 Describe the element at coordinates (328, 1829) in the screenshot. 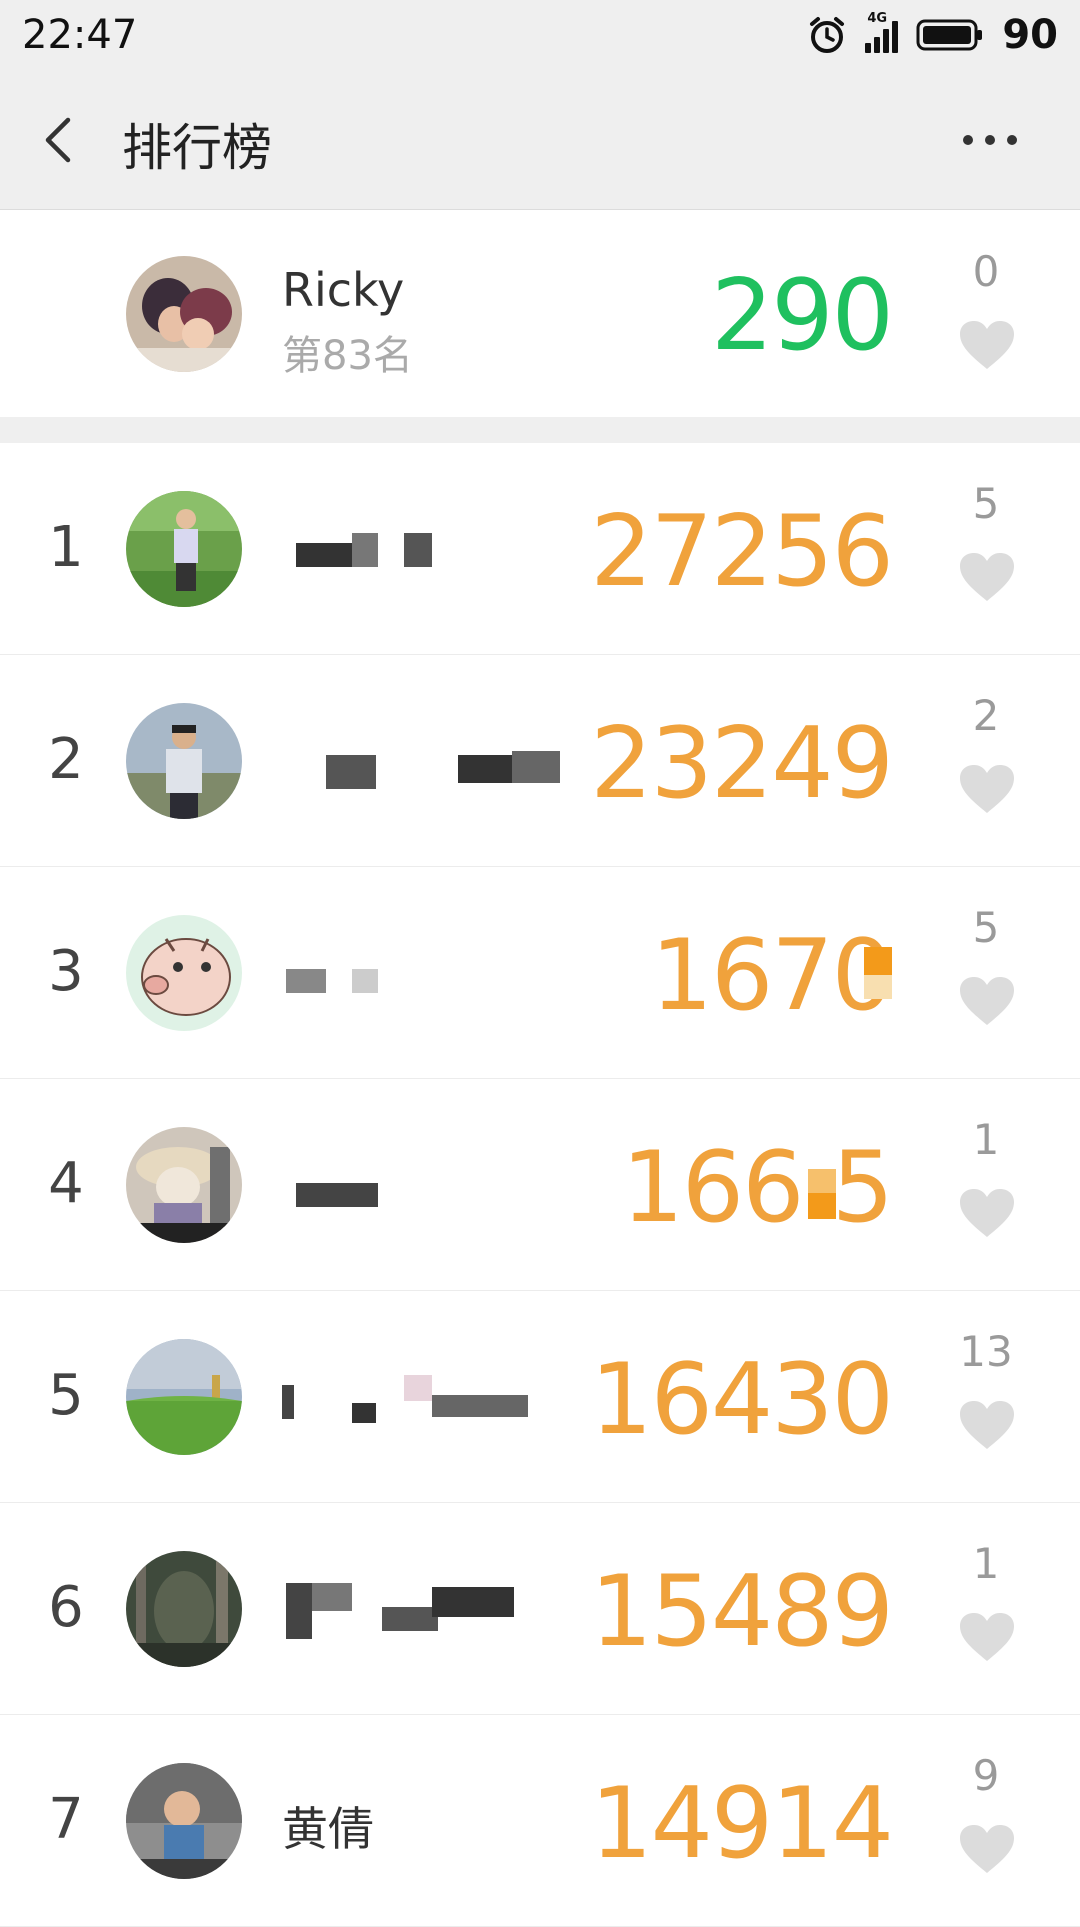

I see `user-name: 黄倩` at that location.